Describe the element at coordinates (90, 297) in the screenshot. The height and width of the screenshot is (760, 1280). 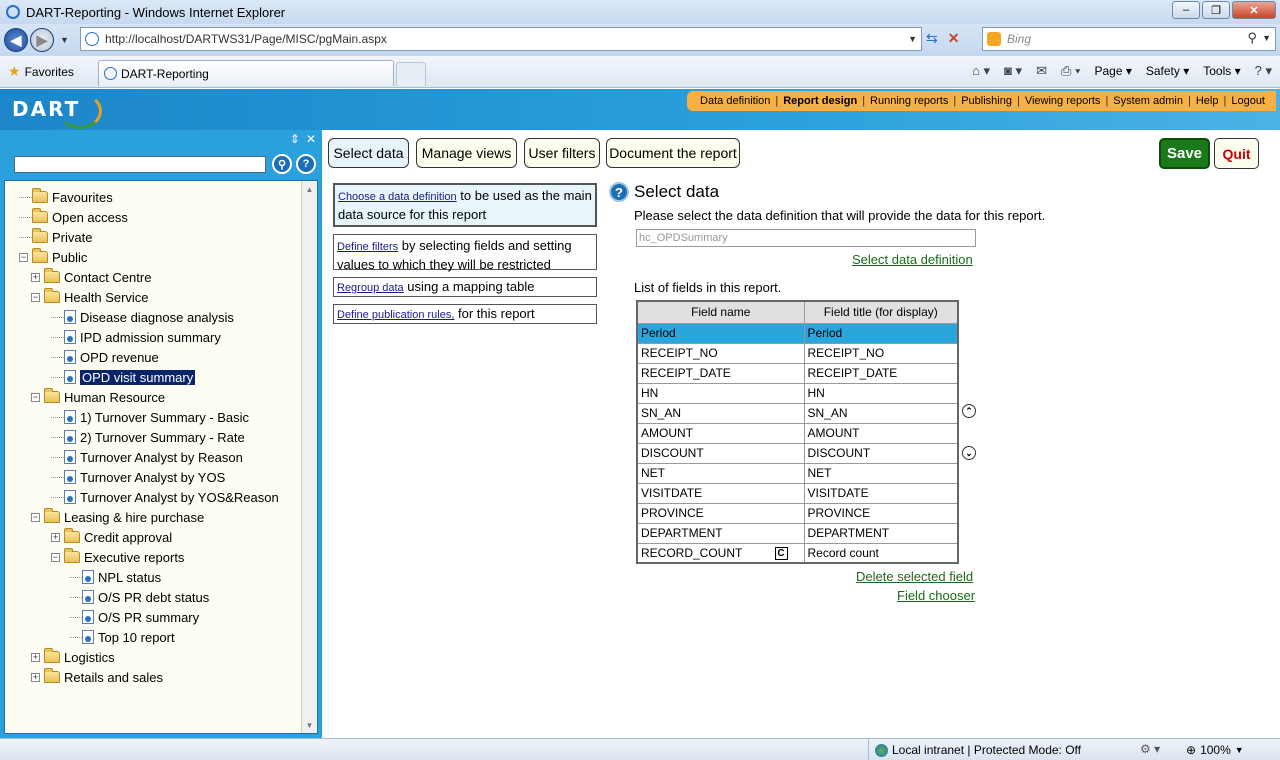
I see `tree-folder: − Health Service` at that location.